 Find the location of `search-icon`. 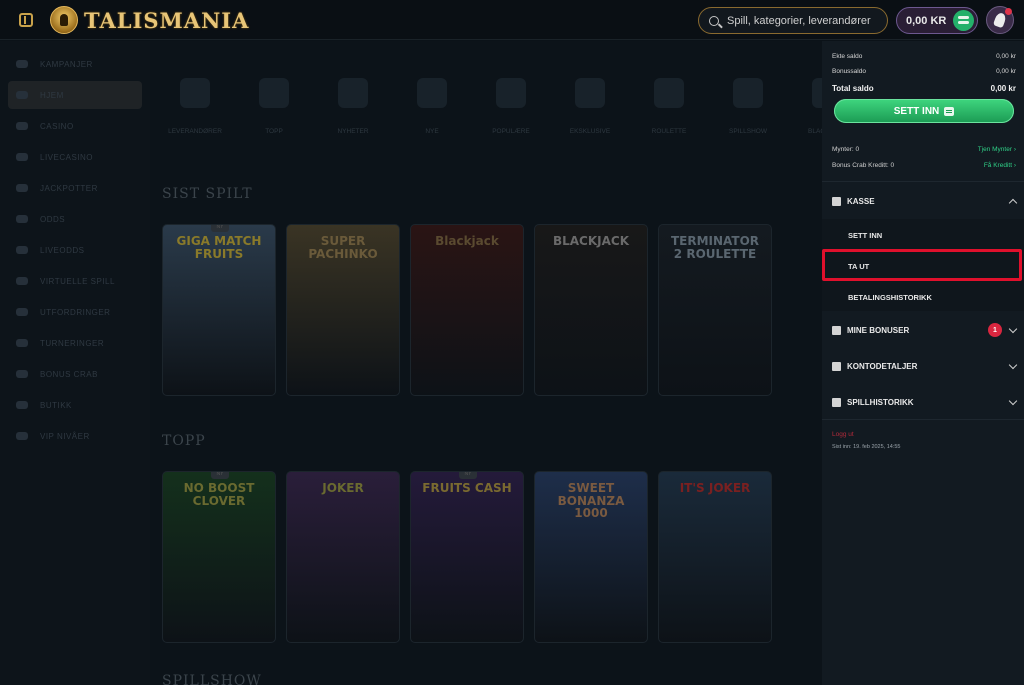

search-icon is located at coordinates (714, 20).